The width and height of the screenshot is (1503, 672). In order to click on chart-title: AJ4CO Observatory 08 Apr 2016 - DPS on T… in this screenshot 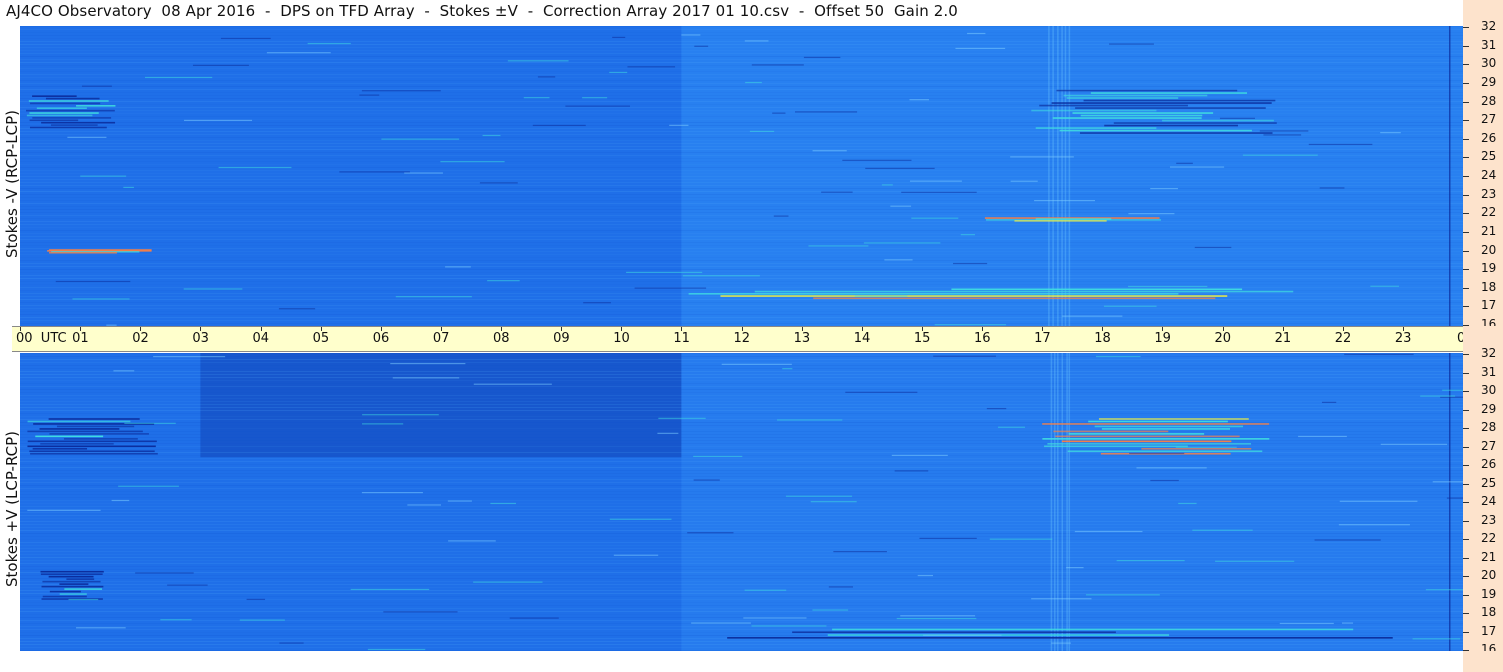, I will do `click(482, 11)`.